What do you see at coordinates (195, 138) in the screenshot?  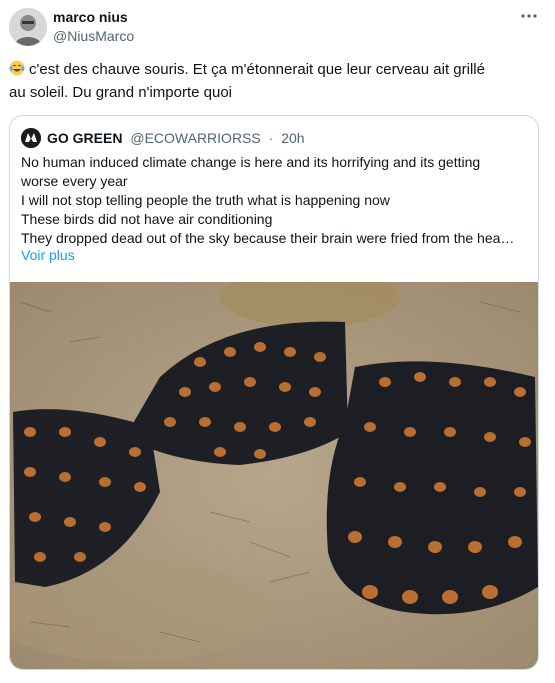 I see `quoted-handle: @ECOWARRIORSS` at bounding box center [195, 138].